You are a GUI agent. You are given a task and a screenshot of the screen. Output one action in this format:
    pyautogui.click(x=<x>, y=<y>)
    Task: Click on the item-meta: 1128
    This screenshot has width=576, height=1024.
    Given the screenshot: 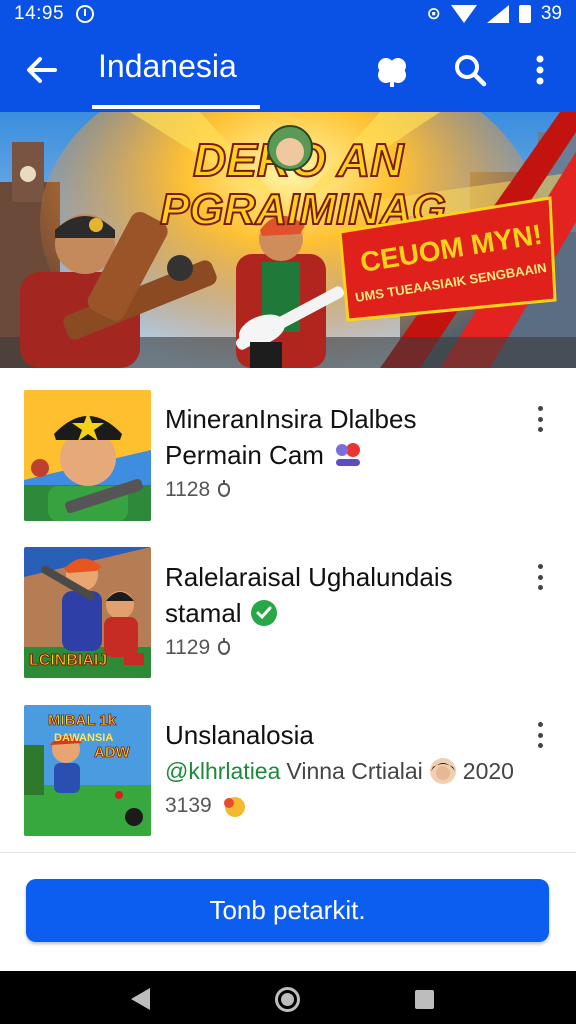 What is the action you would take?
    pyautogui.click(x=198, y=490)
    